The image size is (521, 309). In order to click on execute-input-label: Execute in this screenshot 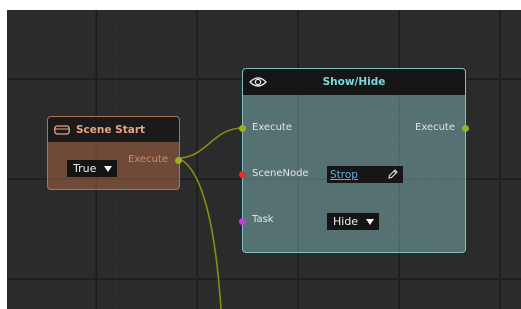, I will do `click(272, 127)`.